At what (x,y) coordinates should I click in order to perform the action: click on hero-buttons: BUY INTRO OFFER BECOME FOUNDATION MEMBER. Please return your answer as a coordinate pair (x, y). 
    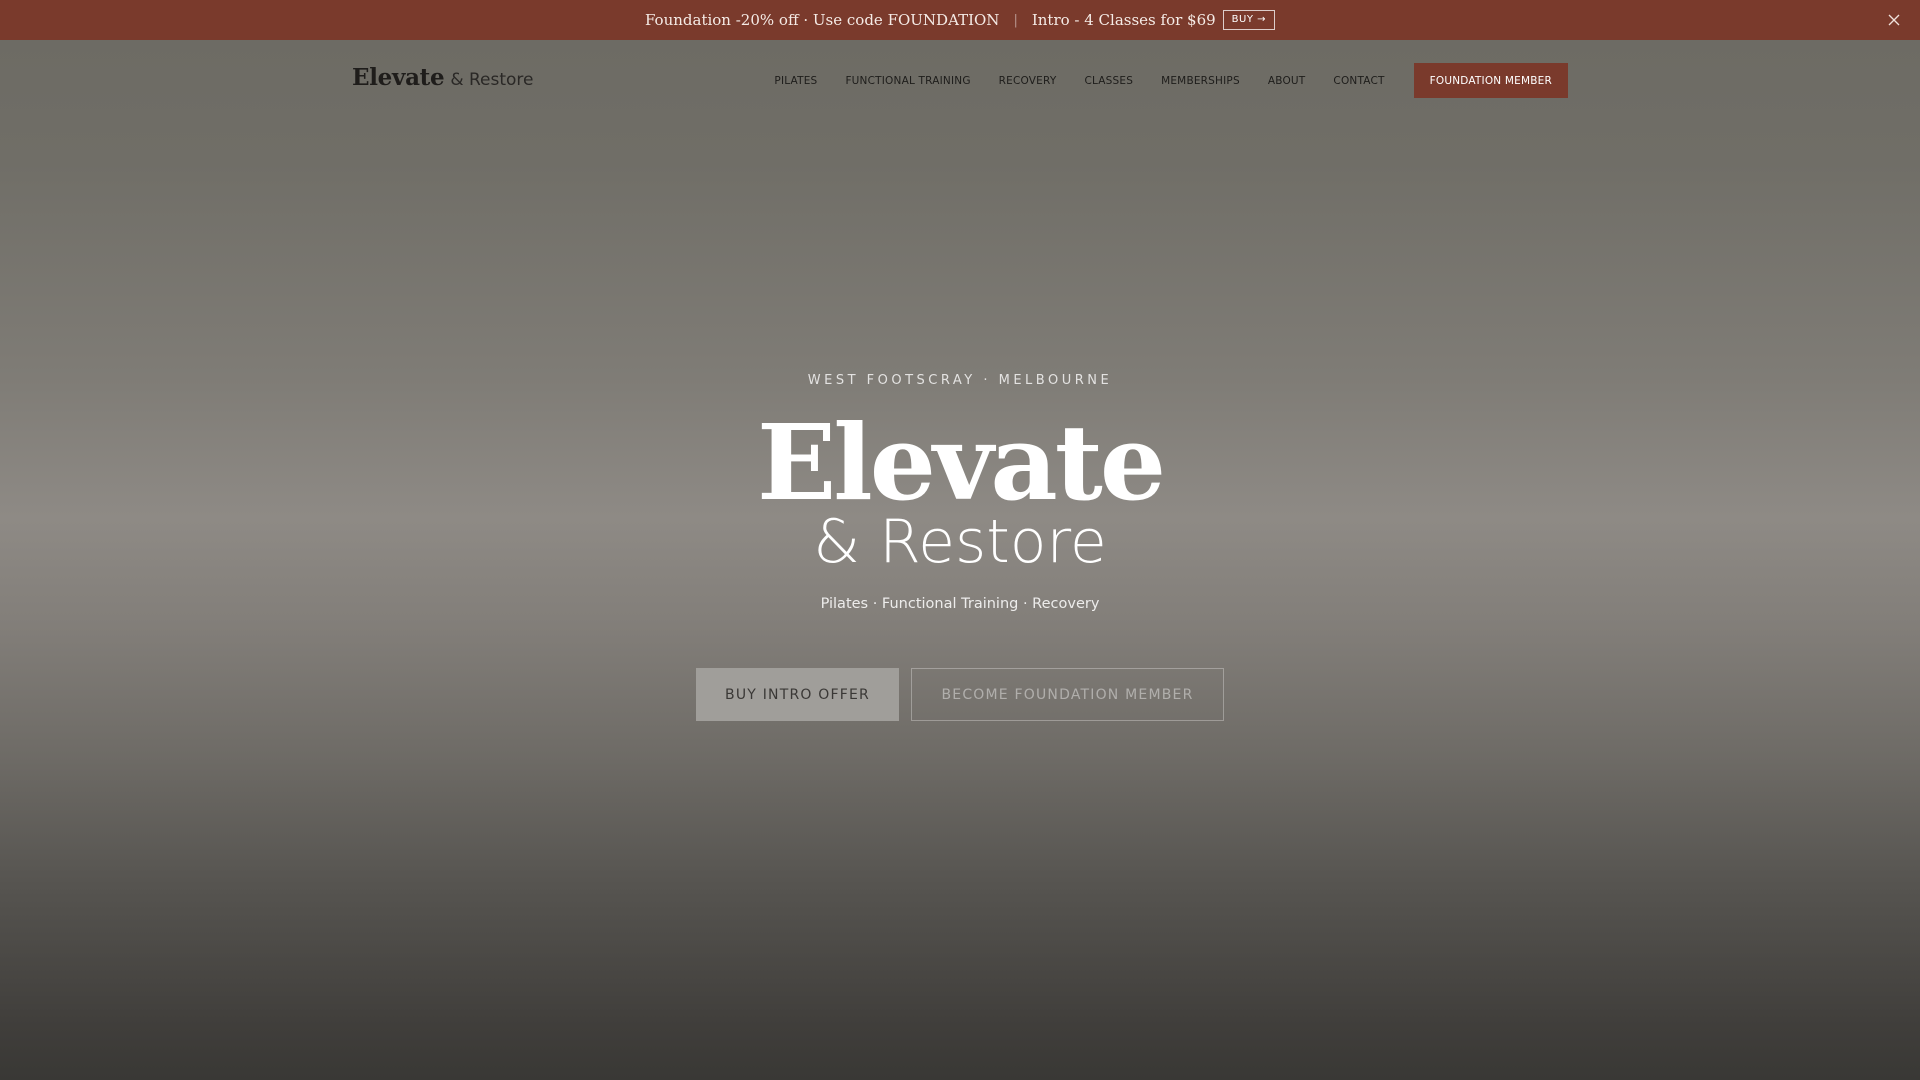
    Looking at the image, I should click on (960, 694).